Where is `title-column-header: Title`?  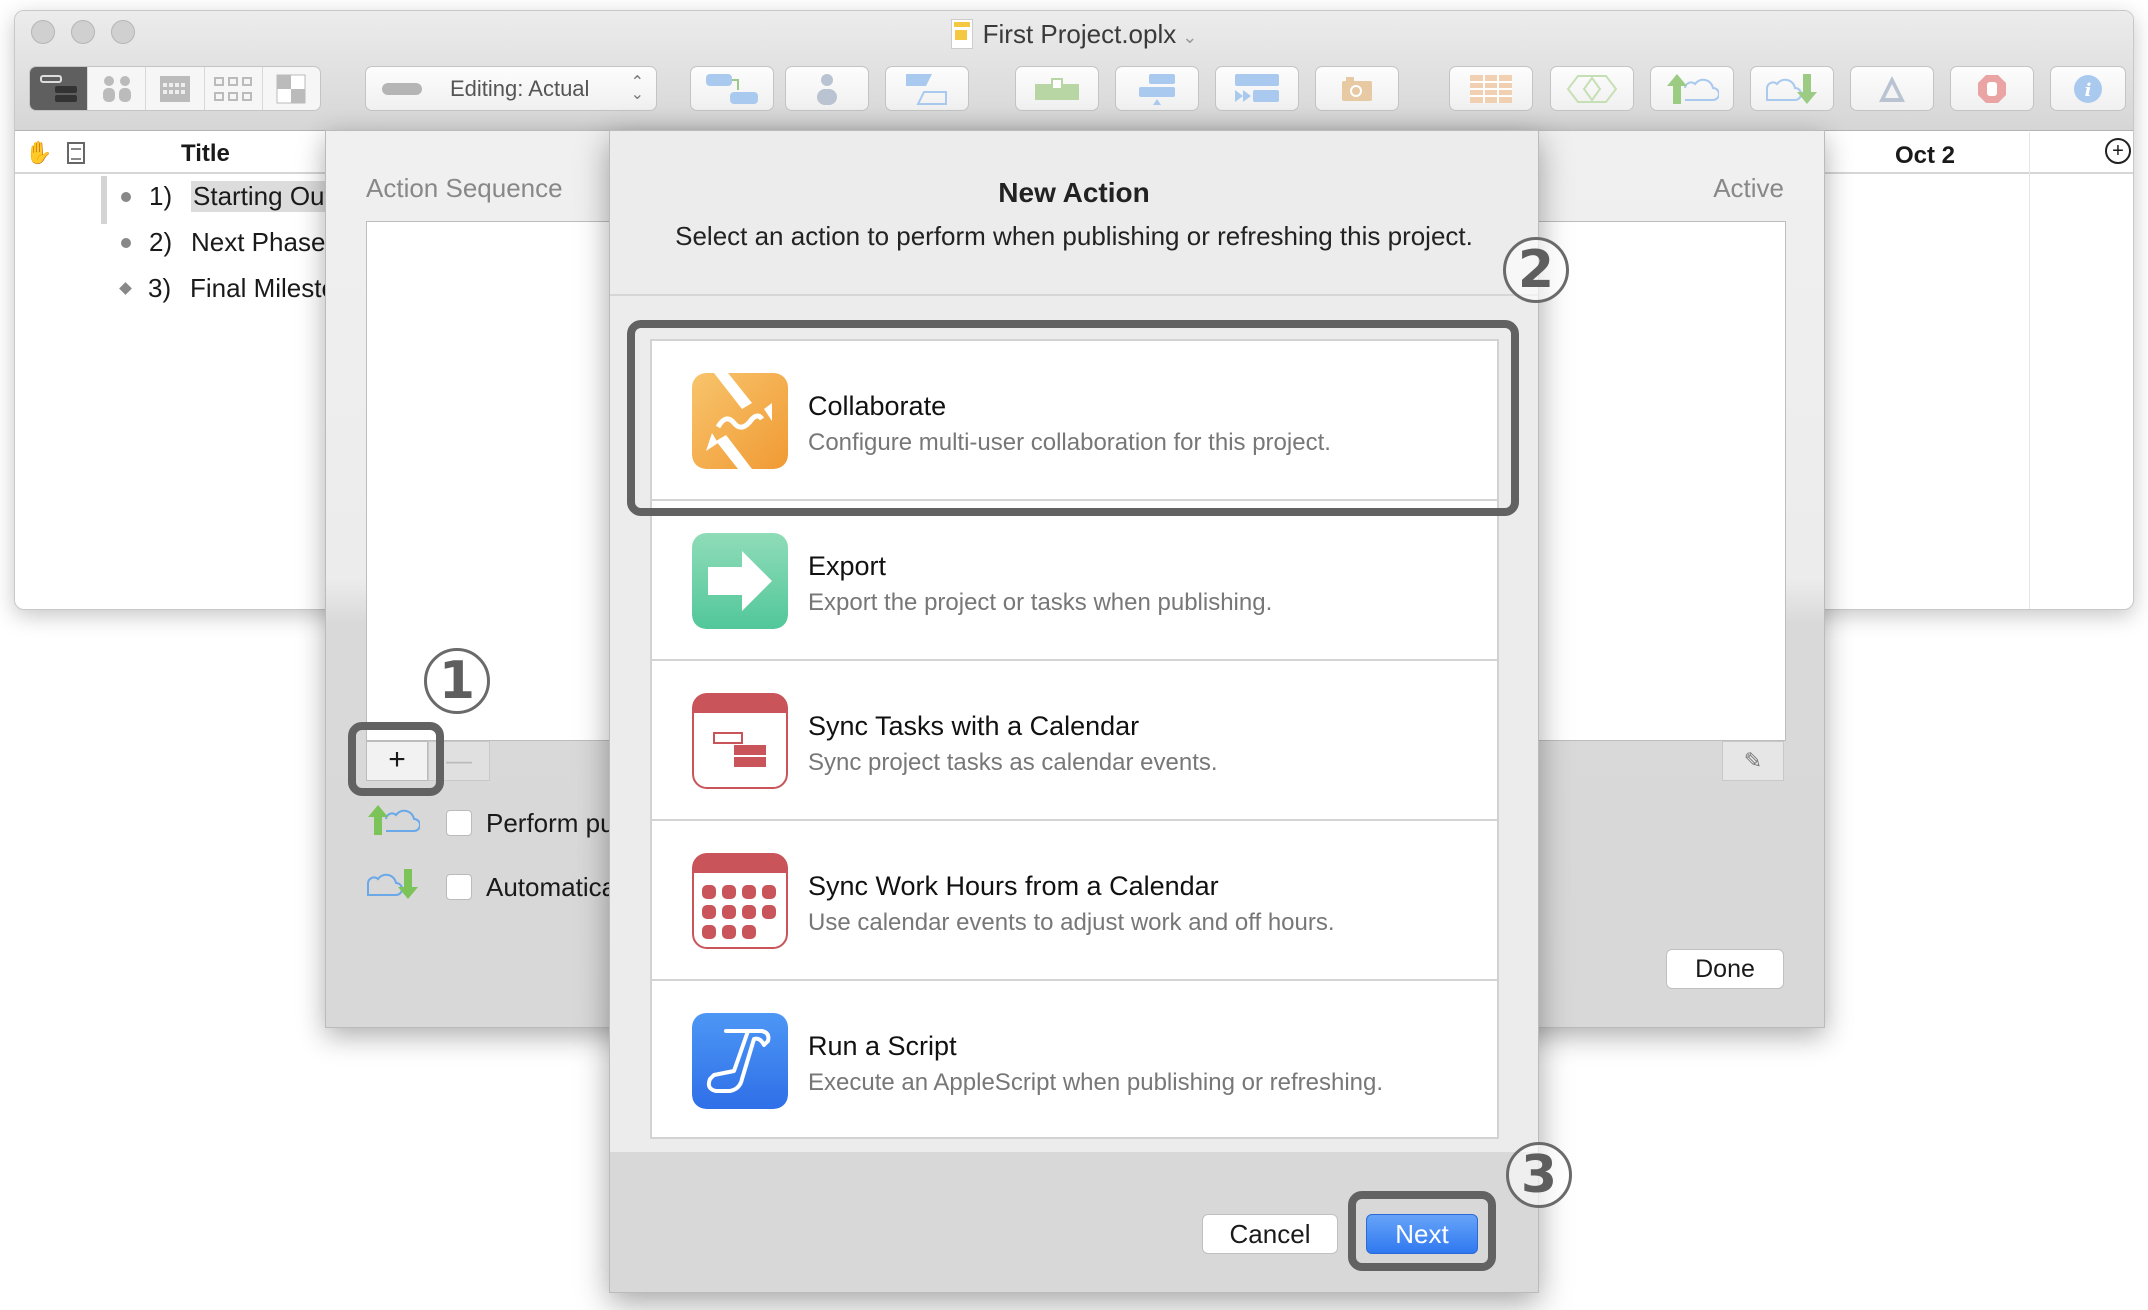
title-column-header: Title is located at coordinates (205, 154).